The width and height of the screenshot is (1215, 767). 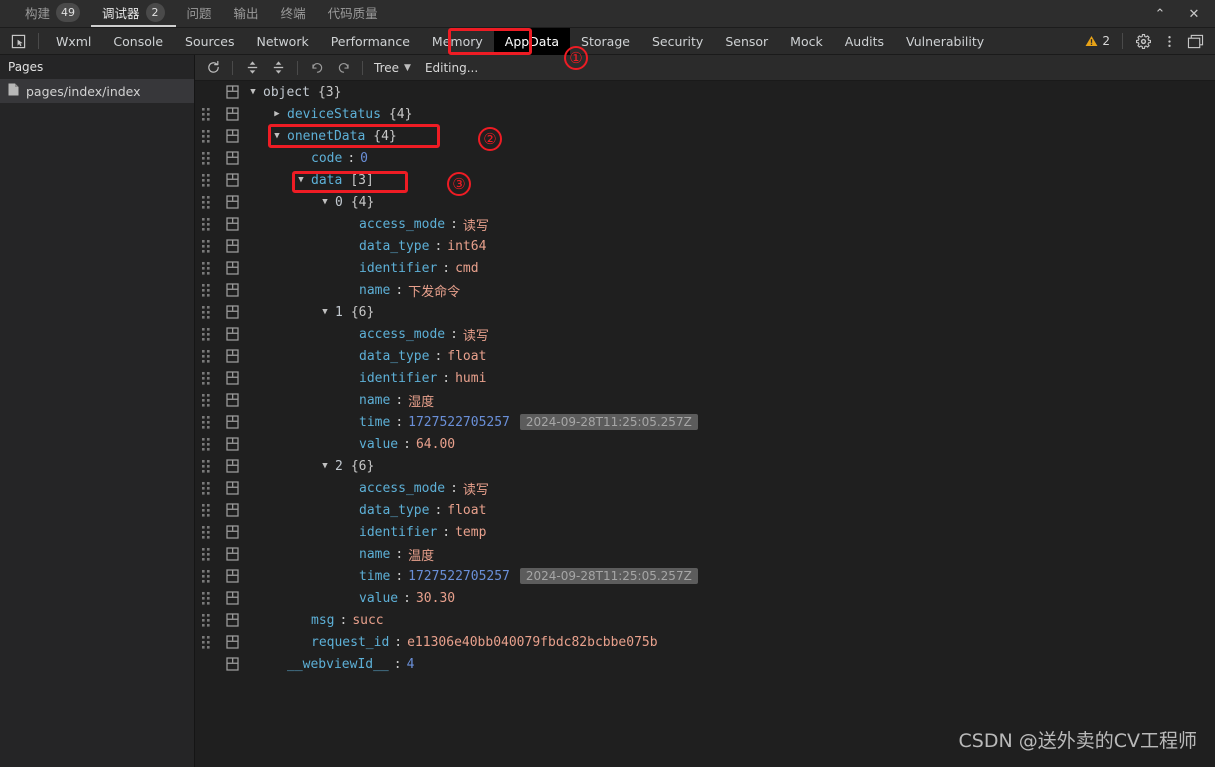 I want to click on devtools-tab-console: Console, so click(x=138, y=41).